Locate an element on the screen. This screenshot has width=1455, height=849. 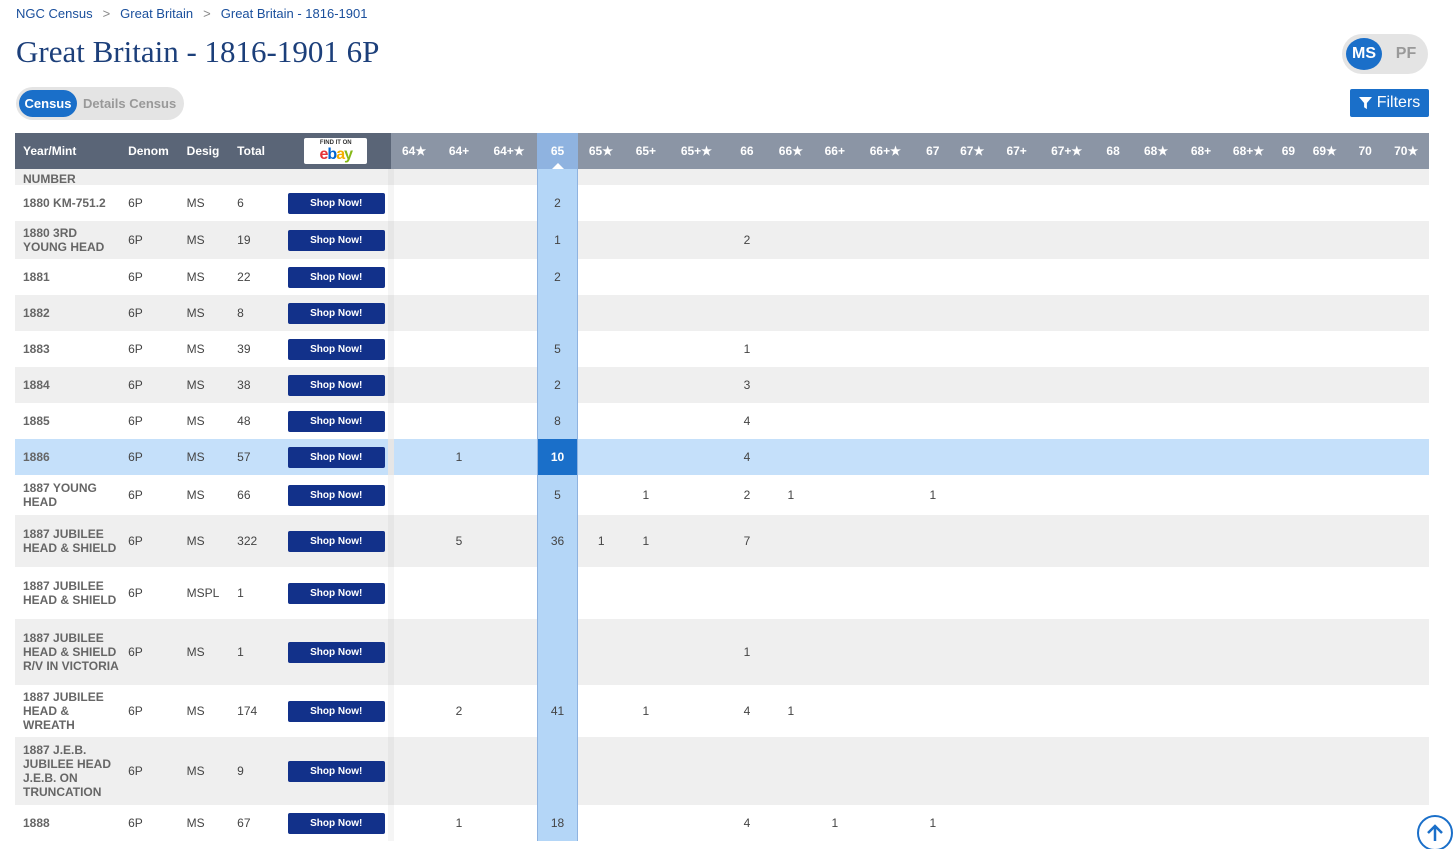
pf-toggle-button: PF is located at coordinates (1406, 54).